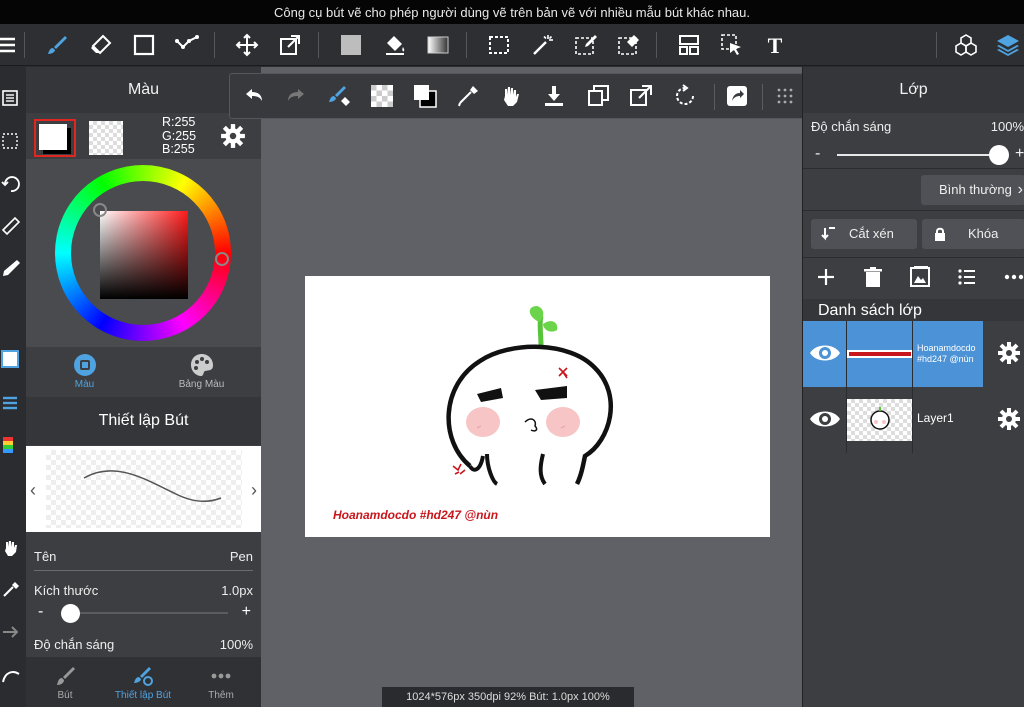  I want to click on tab-palette: Bảng Màu, so click(201, 372).